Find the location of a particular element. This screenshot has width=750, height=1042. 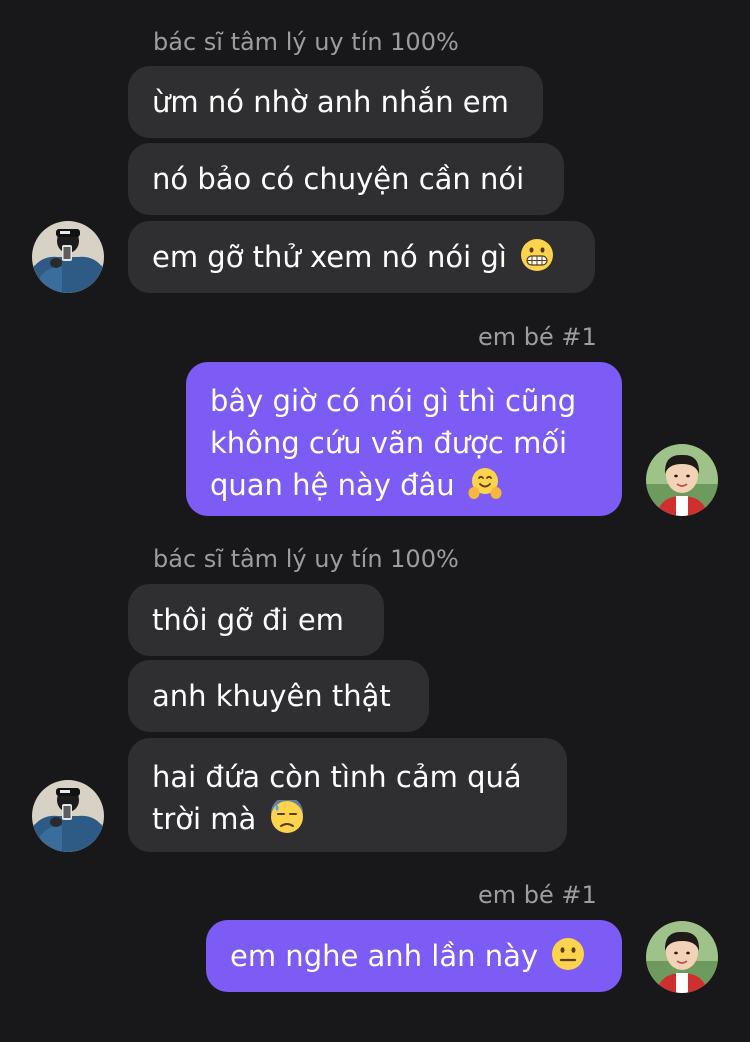

message-text-line: hai đứa còn tình cảm quá is located at coordinates (337, 777).